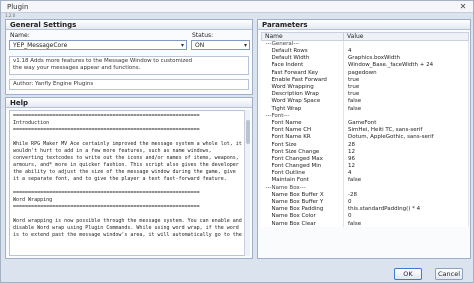  Describe the element at coordinates (237, 7) in the screenshot. I see `title-bar: Plugin ✕` at that location.